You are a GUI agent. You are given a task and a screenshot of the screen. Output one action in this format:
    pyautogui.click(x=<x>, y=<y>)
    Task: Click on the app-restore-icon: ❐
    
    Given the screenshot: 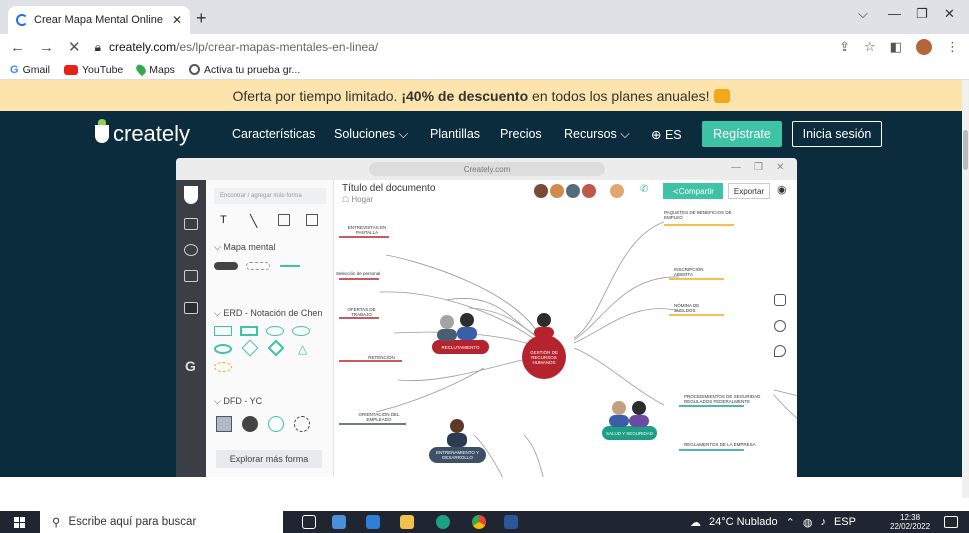 What is the action you would take?
    pyautogui.click(x=758, y=167)
    